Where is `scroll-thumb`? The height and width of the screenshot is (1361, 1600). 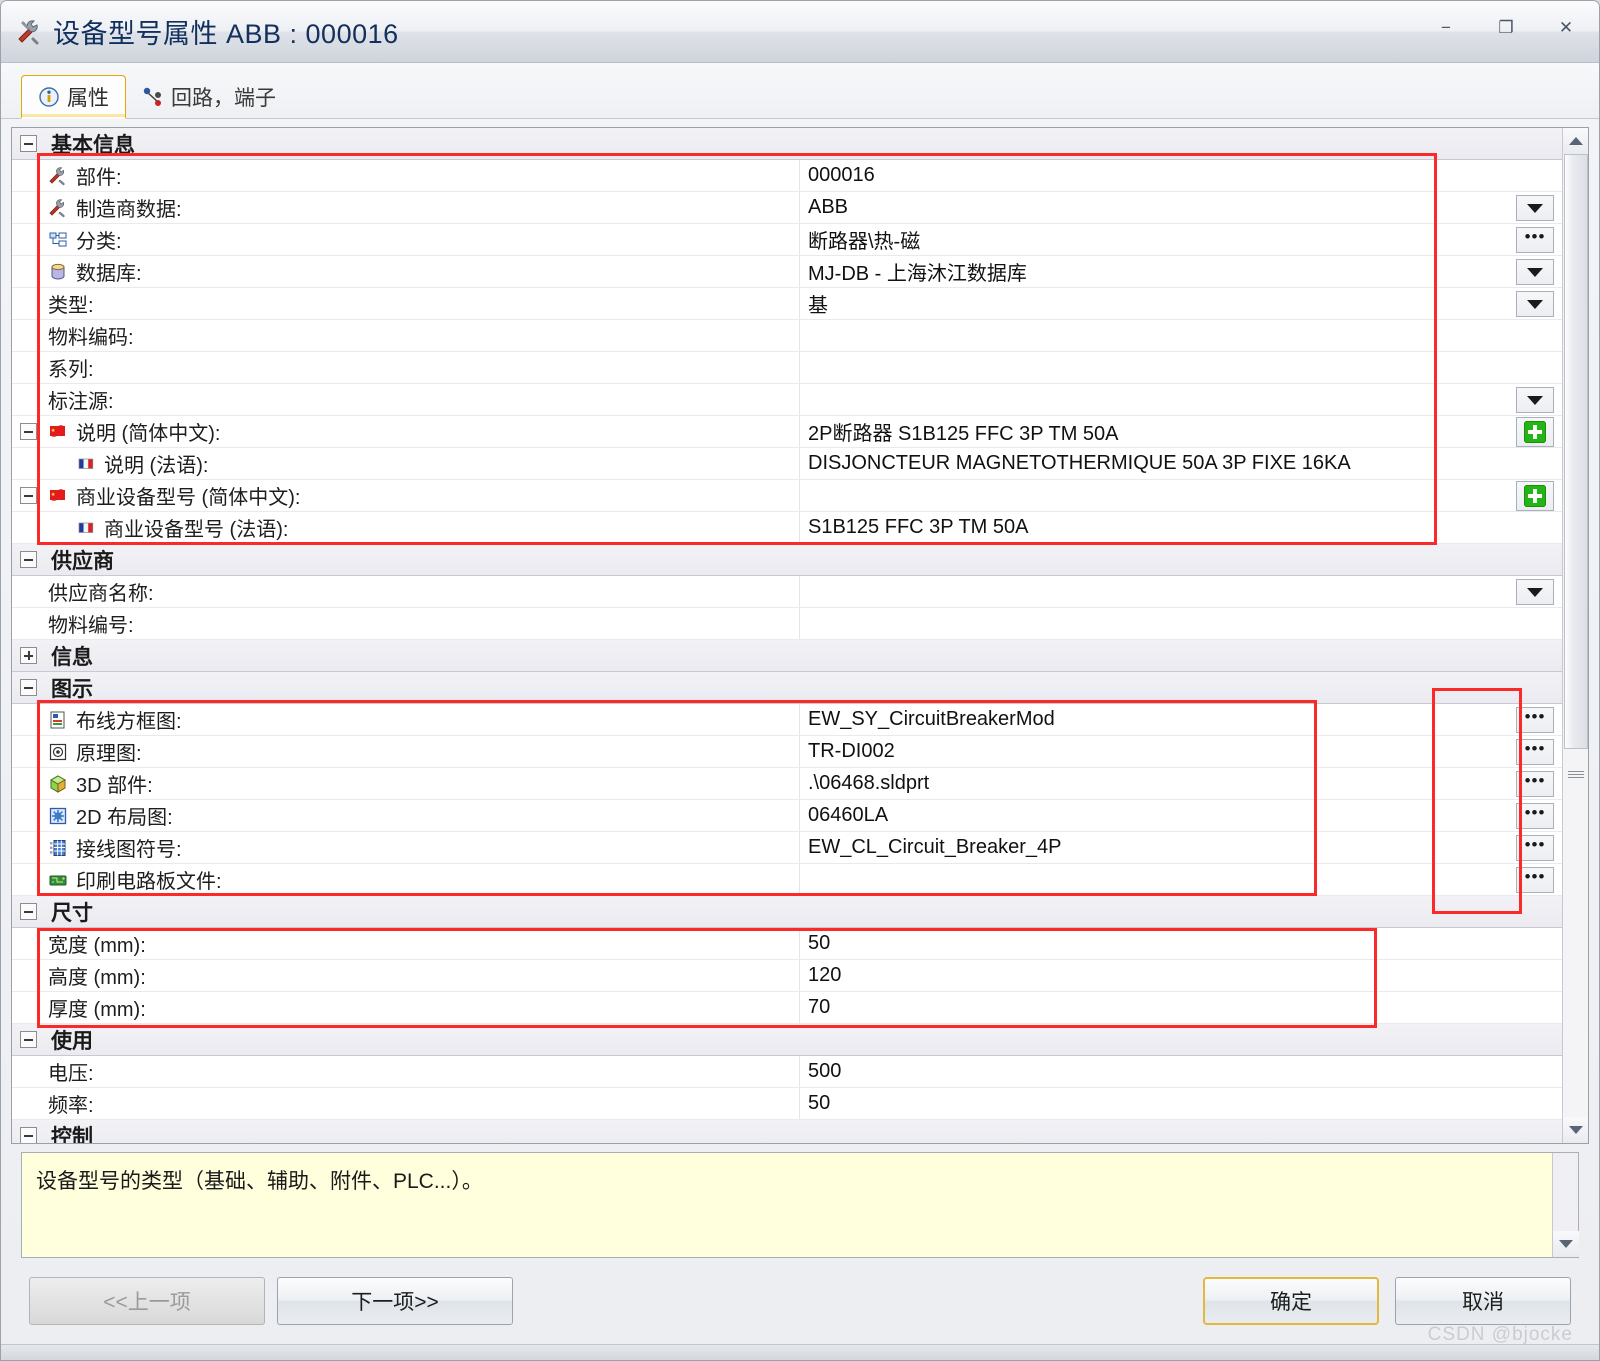
scroll-thumb is located at coordinates (1575, 451).